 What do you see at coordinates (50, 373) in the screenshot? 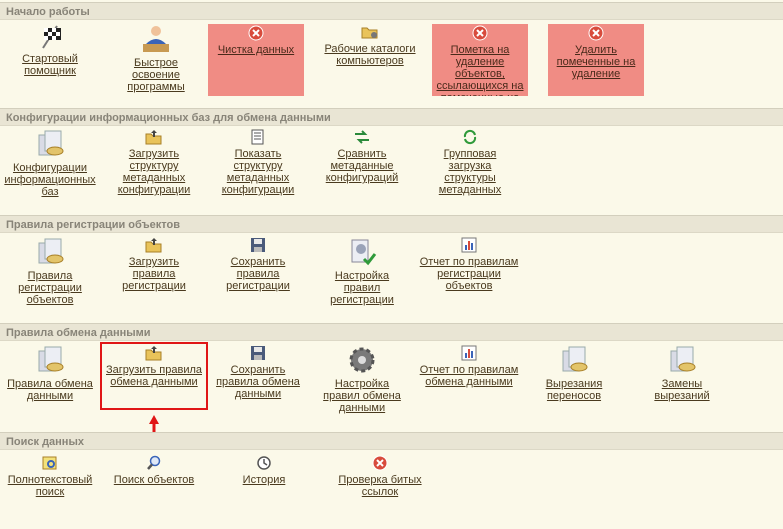
I see `exchange-rules-link: Правила обмена данными` at bounding box center [50, 373].